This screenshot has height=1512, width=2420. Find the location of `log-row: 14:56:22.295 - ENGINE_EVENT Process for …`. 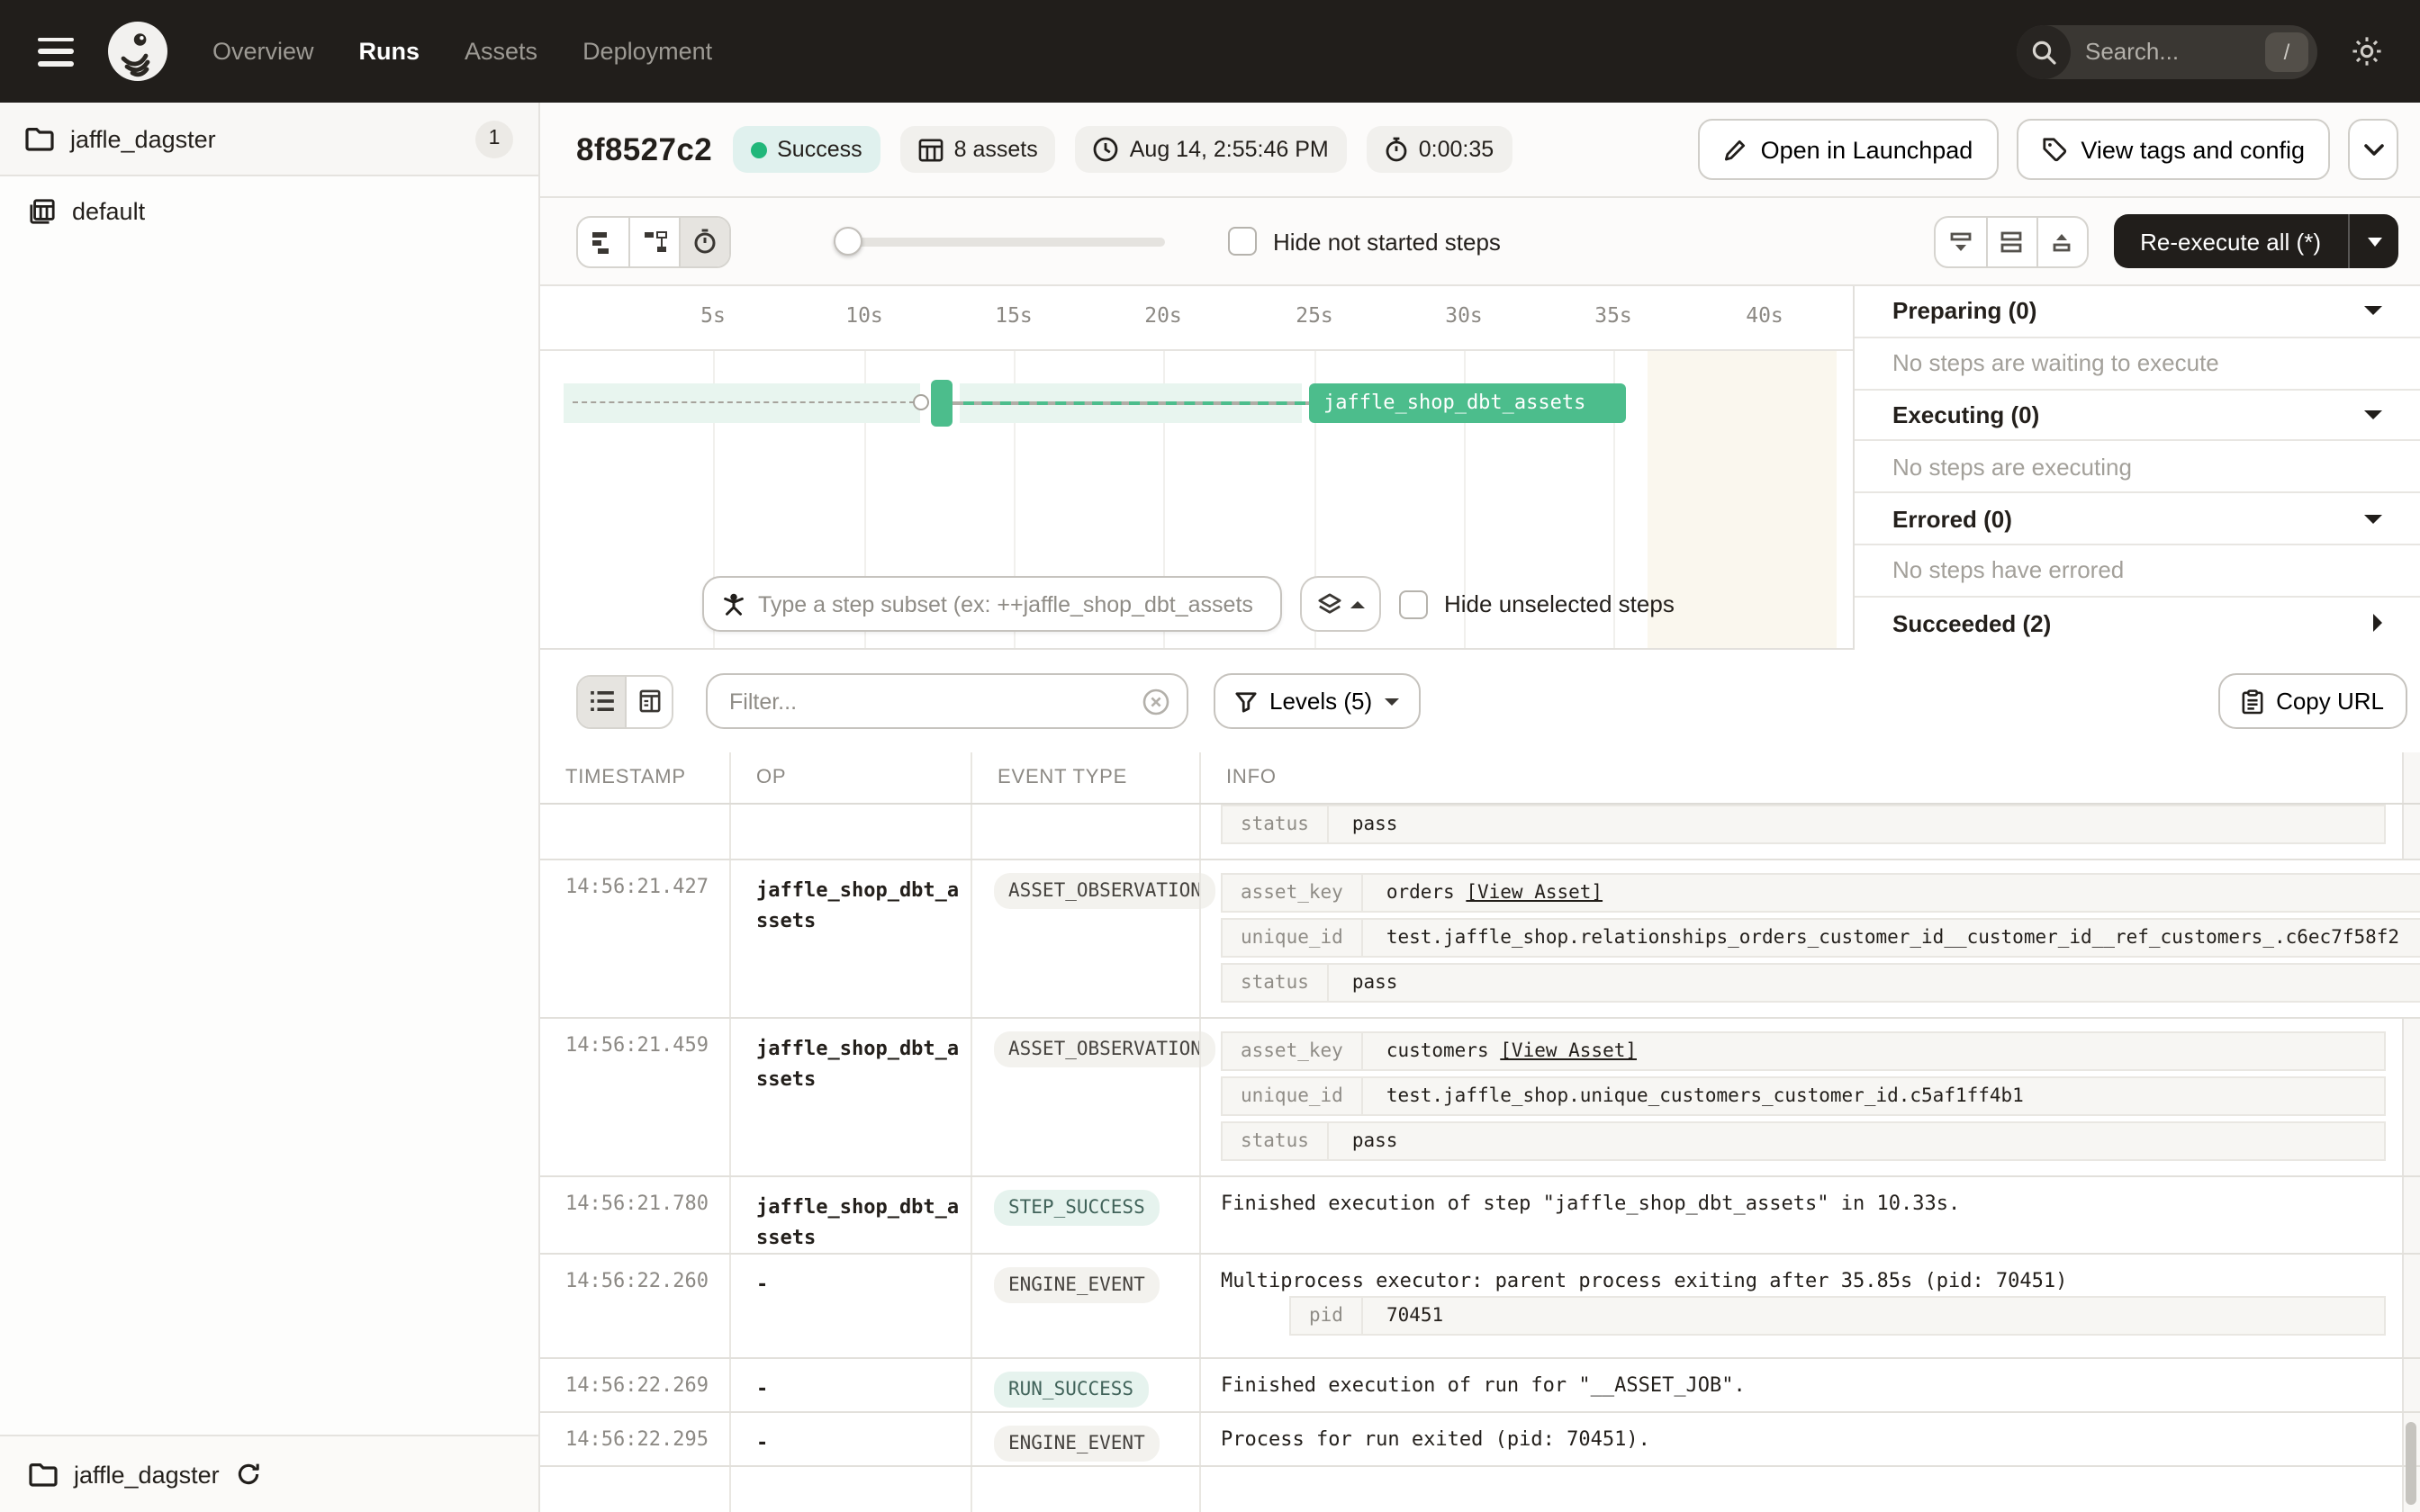

log-row: 14:56:22.295 - ENGINE_EVENT Process for … is located at coordinates (1480, 1440).